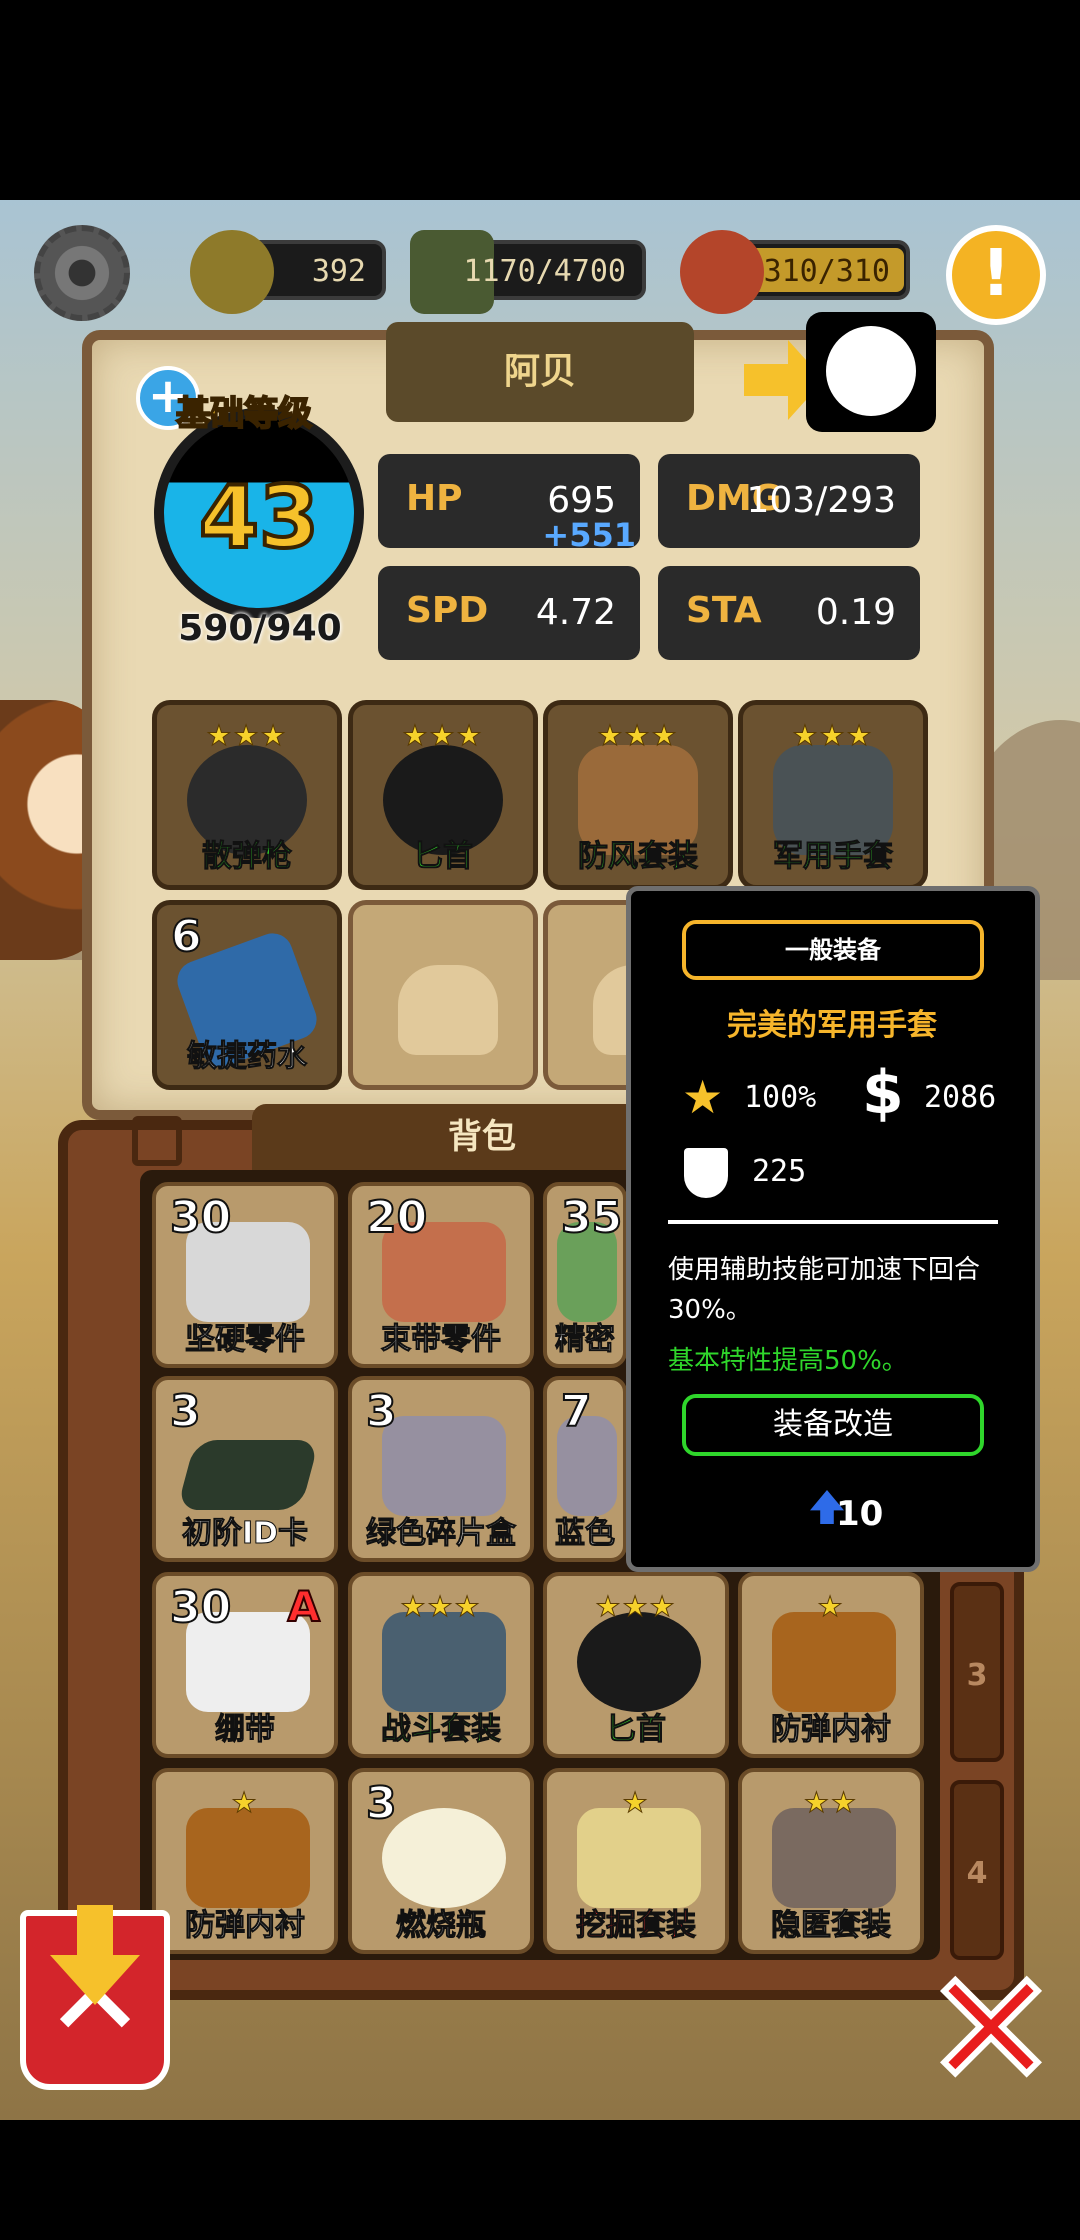  Describe the element at coordinates (260, 628) in the screenshot. I see `xp-value: 590/940` at that location.